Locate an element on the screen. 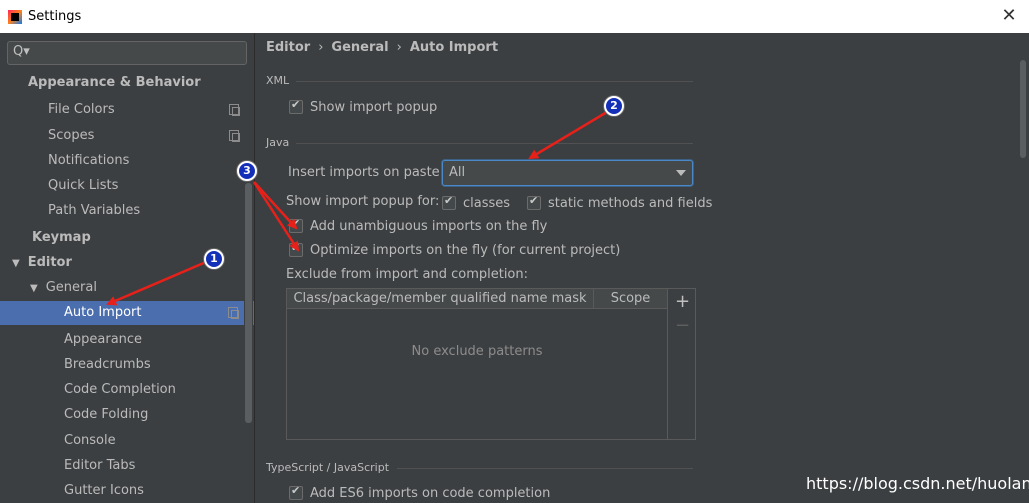  tree-item-notifications: Notifications is located at coordinates (88, 161).